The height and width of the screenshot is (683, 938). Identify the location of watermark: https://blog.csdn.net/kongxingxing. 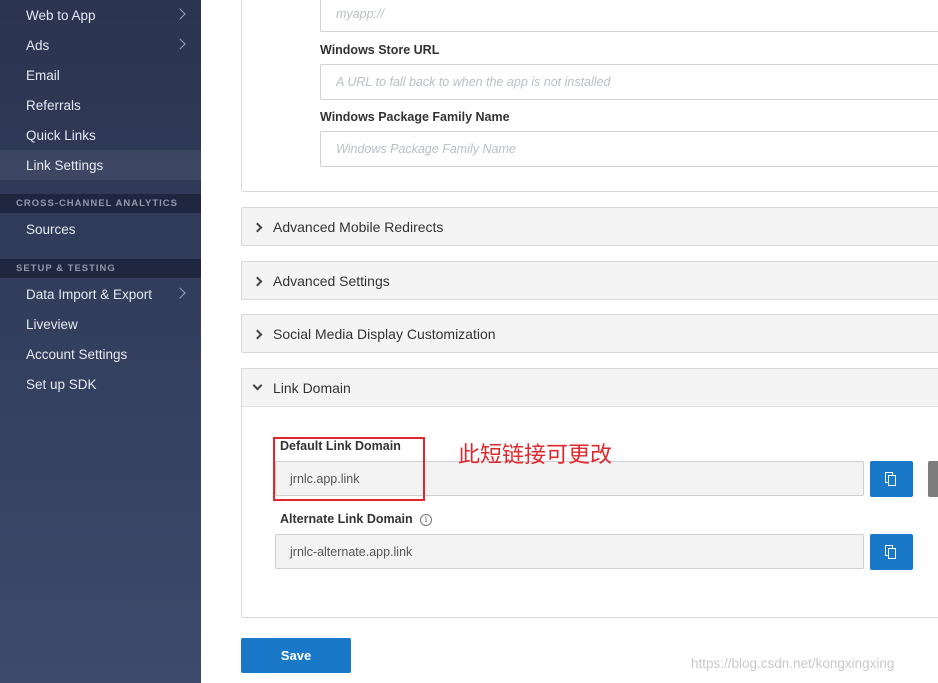
(793, 663).